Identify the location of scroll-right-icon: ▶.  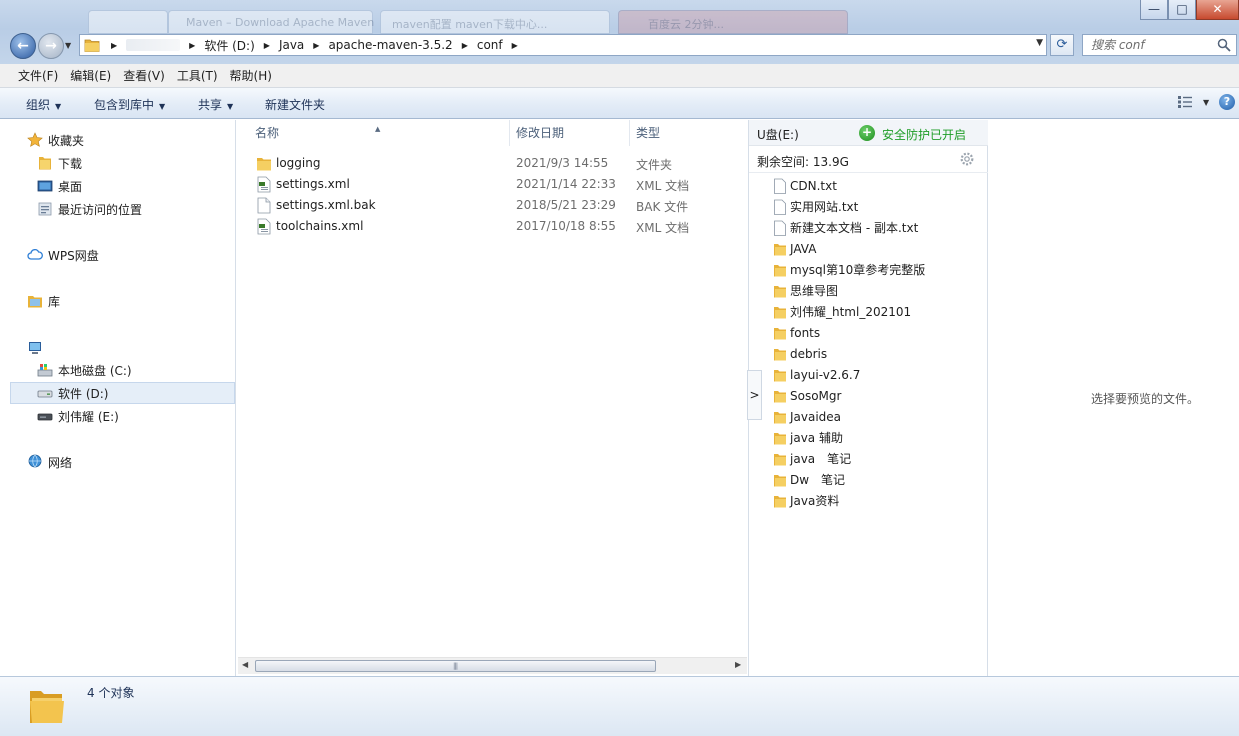
(738, 664).